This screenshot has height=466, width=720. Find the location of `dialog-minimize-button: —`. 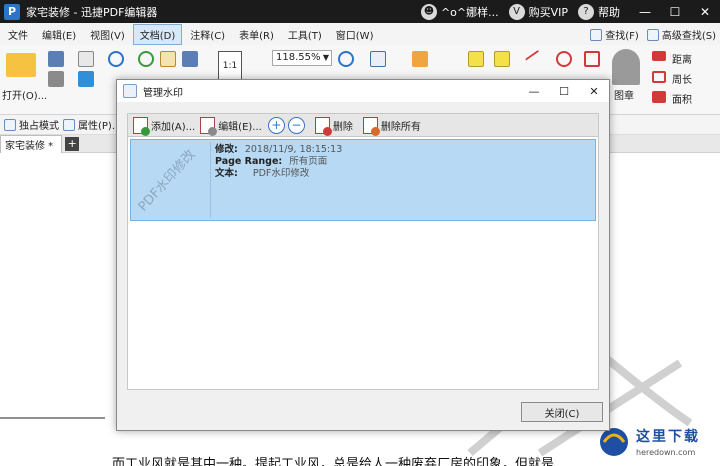

dialog-minimize-button: — is located at coordinates (534, 91).